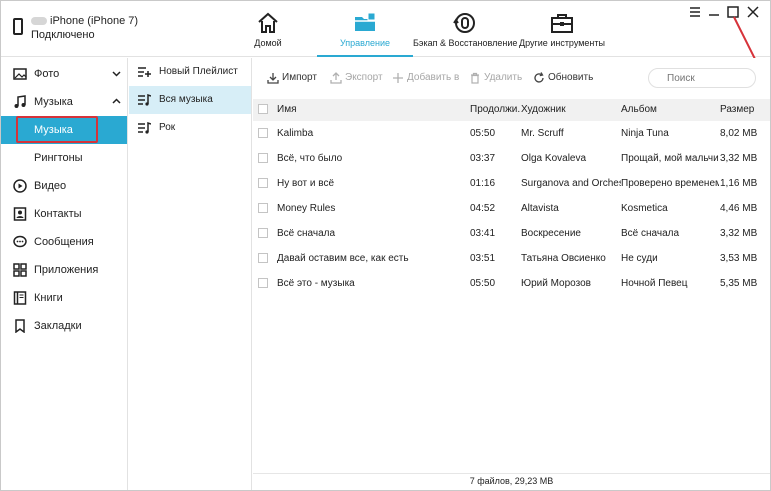 The width and height of the screenshot is (771, 491). What do you see at coordinates (316, 283) in the screenshot?
I see `cell-name: Всё это - музыка` at bounding box center [316, 283].